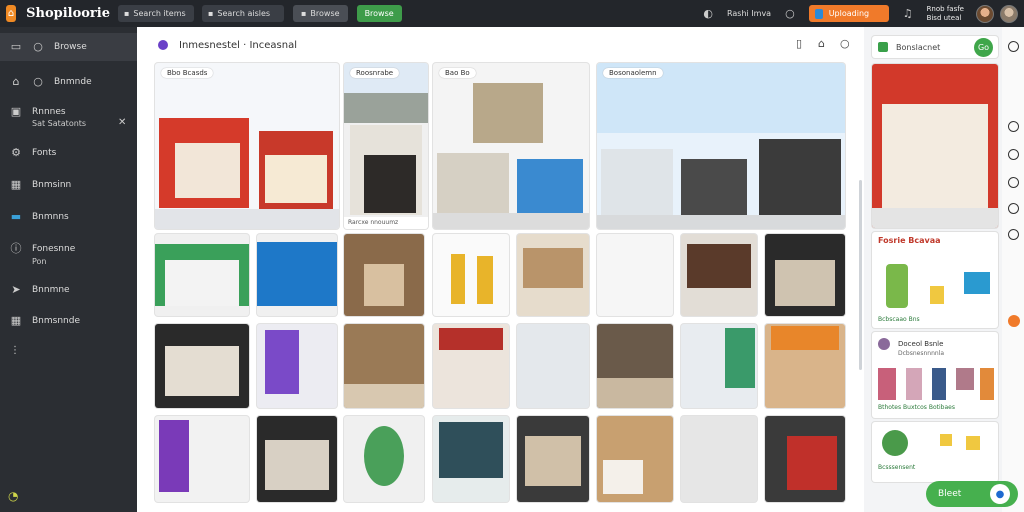  I want to click on help-icon: ◔, so click(13, 496).